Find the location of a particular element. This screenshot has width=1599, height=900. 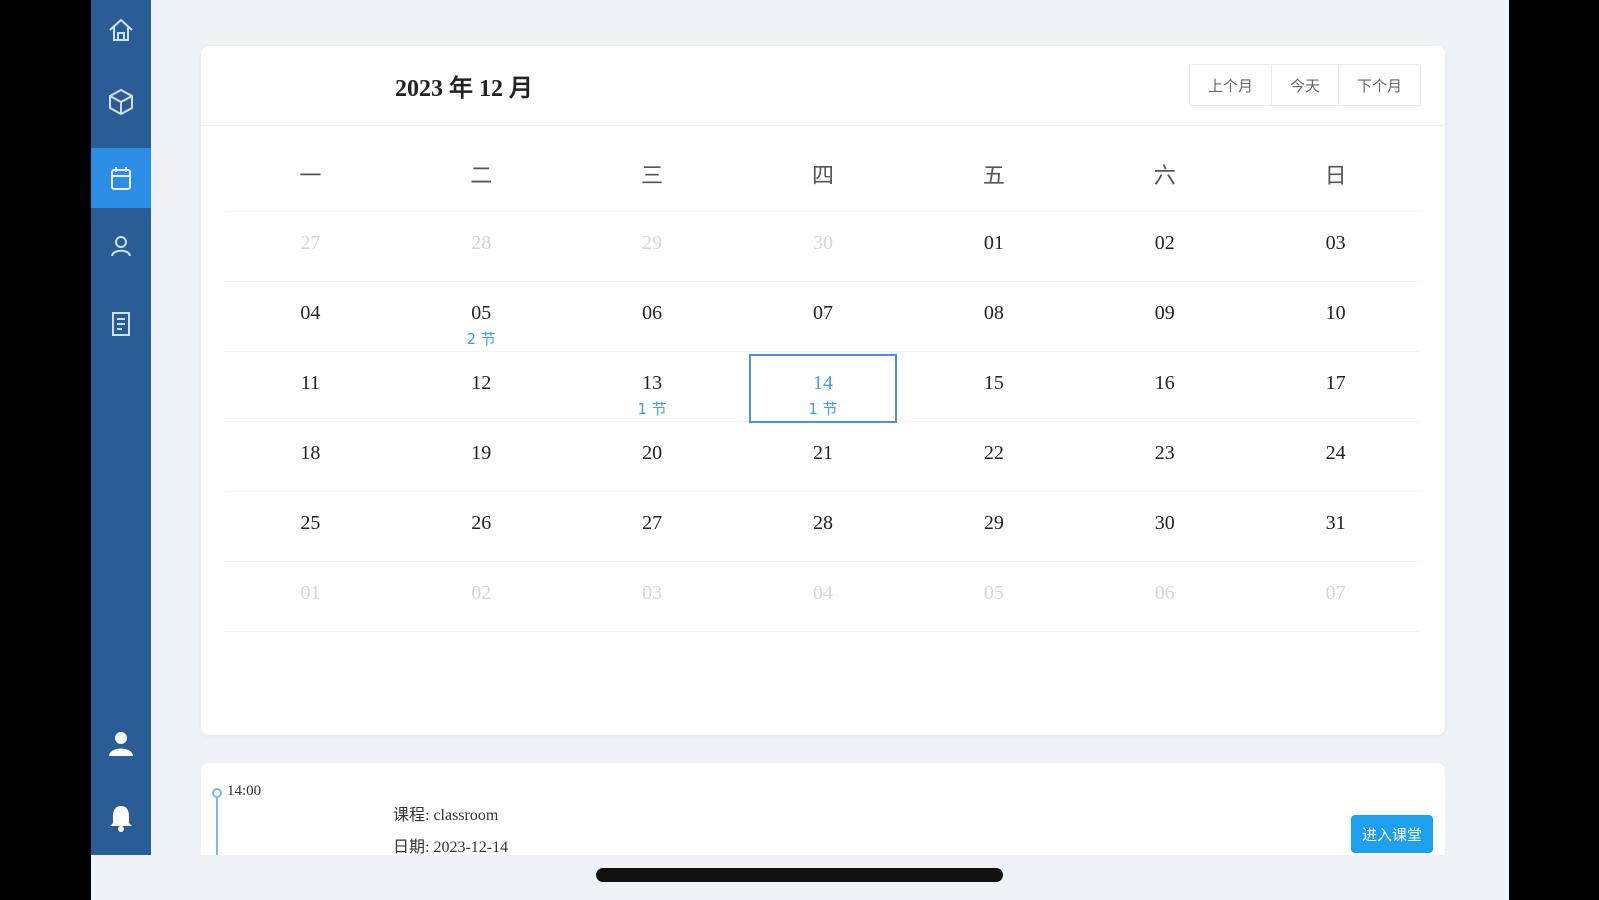

today-button: 今天 is located at coordinates (1305, 85).